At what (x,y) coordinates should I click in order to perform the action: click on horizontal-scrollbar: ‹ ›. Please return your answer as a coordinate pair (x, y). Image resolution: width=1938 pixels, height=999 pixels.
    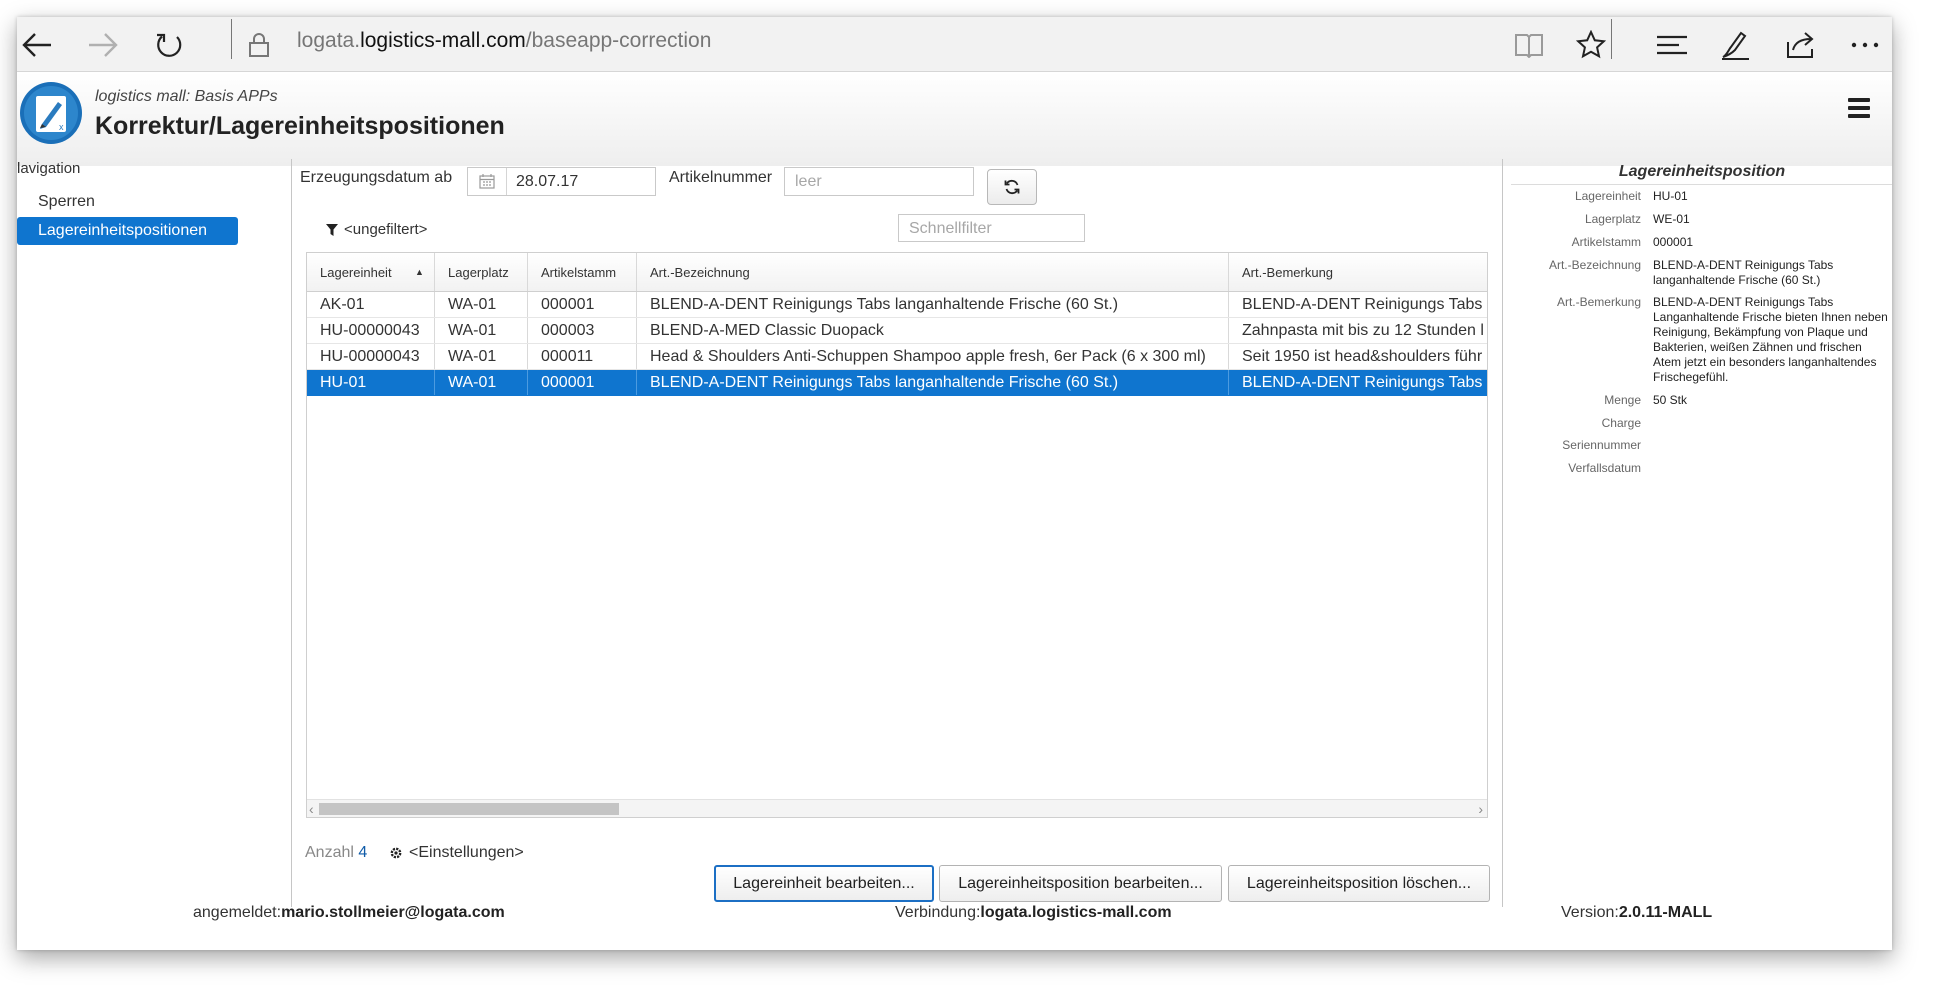
    Looking at the image, I should click on (897, 808).